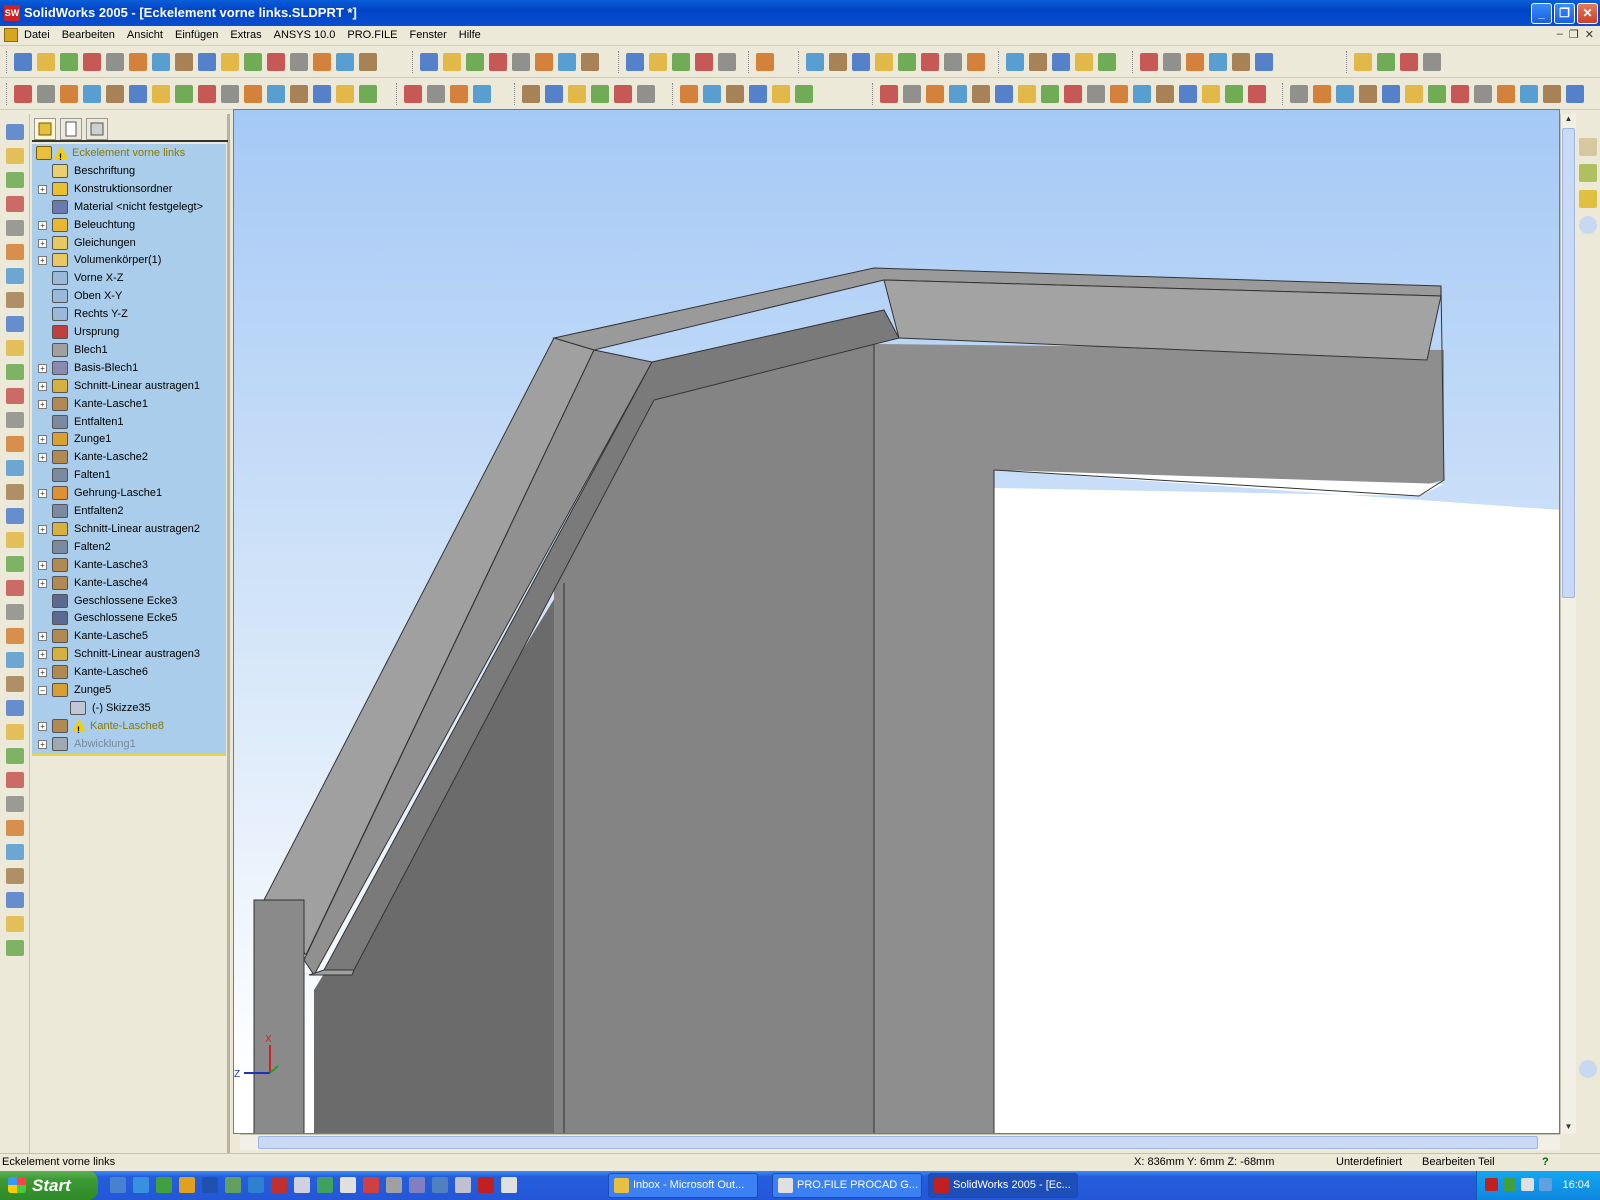 The height and width of the screenshot is (1200, 1600). Describe the element at coordinates (129, 225) in the screenshot. I see `tree-item: + Beleuchtung` at that location.